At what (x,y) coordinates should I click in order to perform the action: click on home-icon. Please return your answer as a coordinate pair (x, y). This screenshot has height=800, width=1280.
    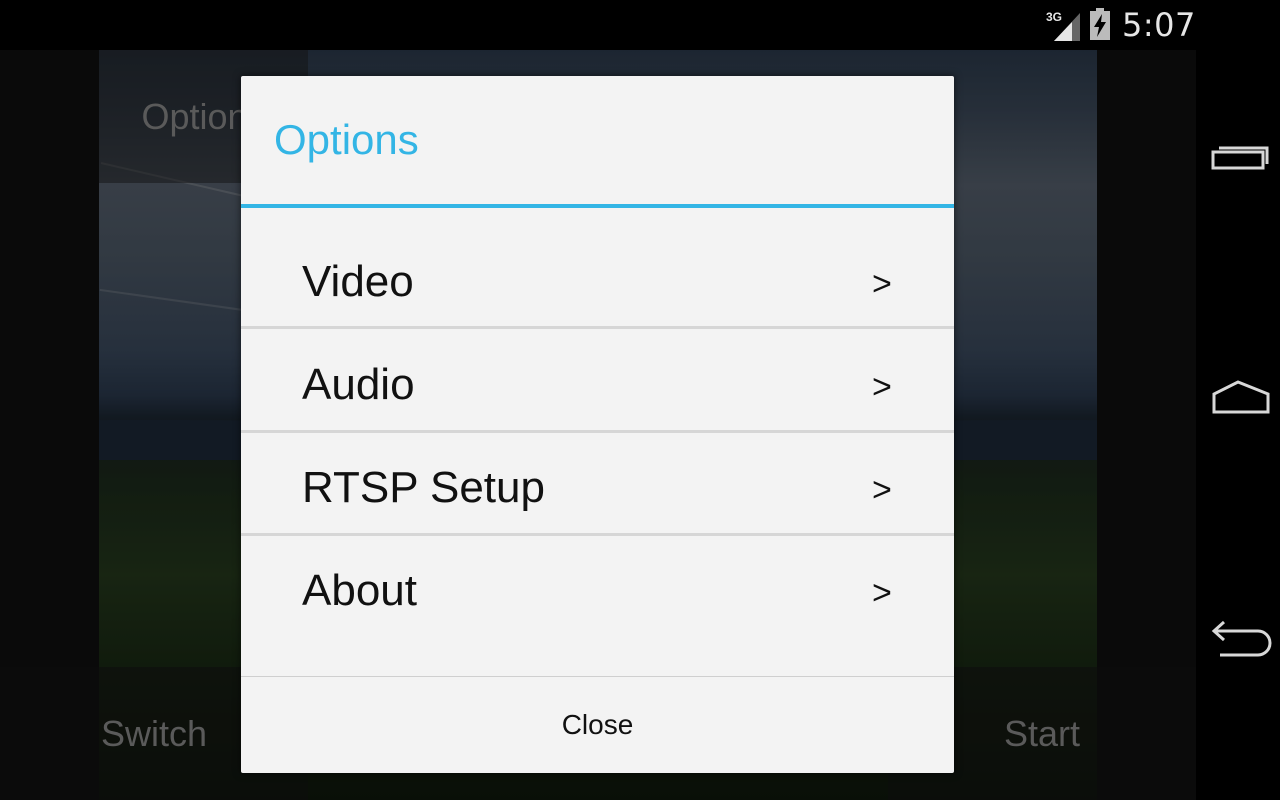
    Looking at the image, I should click on (1241, 397).